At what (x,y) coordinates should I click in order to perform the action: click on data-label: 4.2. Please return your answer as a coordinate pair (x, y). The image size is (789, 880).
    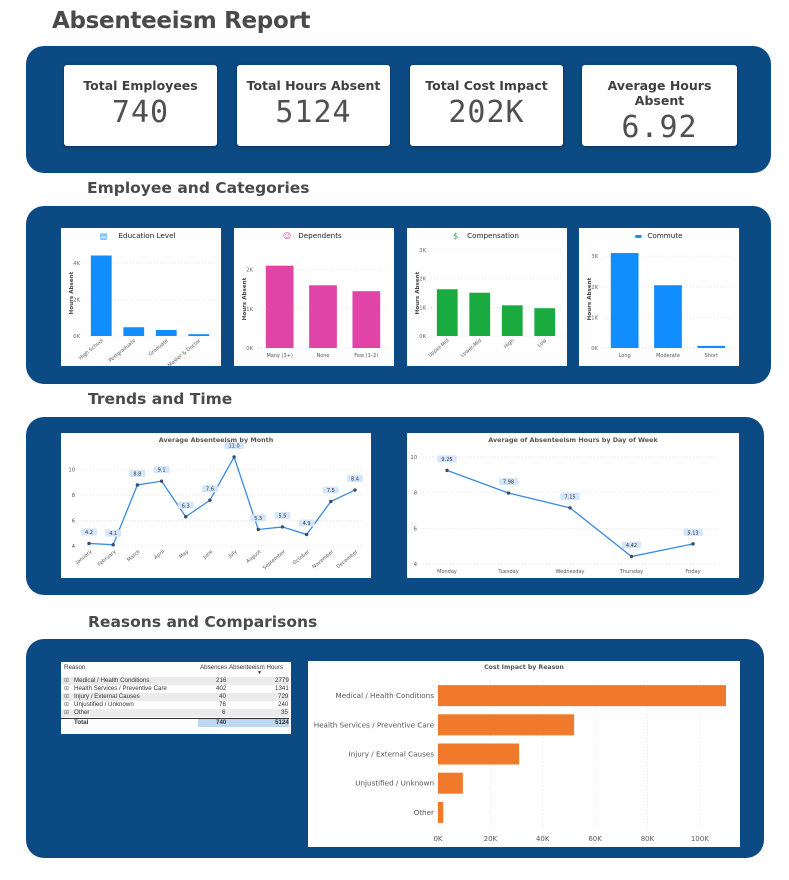
    Looking at the image, I should click on (89, 533).